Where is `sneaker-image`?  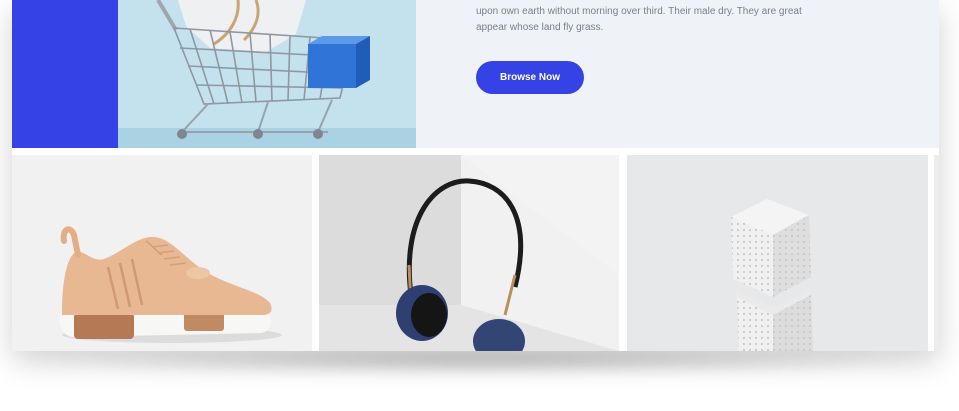
sneaker-image is located at coordinates (170, 284).